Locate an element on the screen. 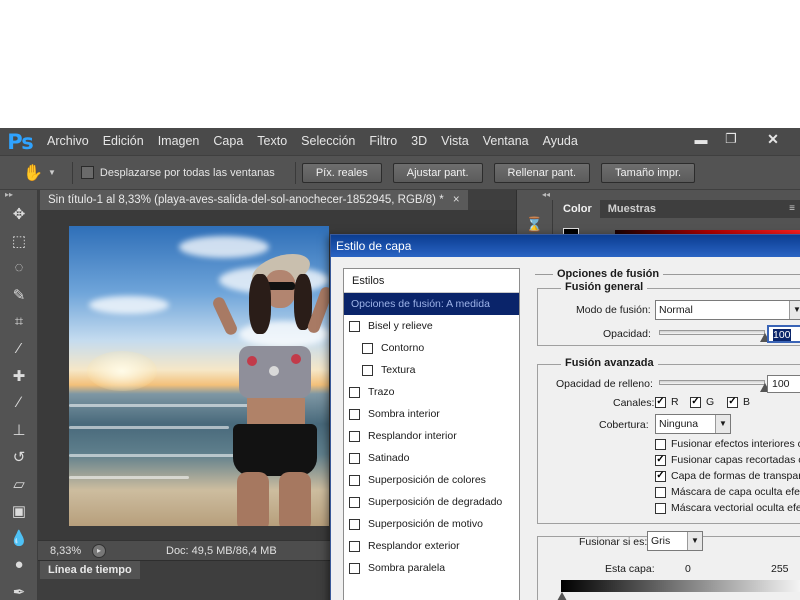 The height and width of the screenshot is (600, 800). style-item: Sombra paralela is located at coordinates (431, 568).